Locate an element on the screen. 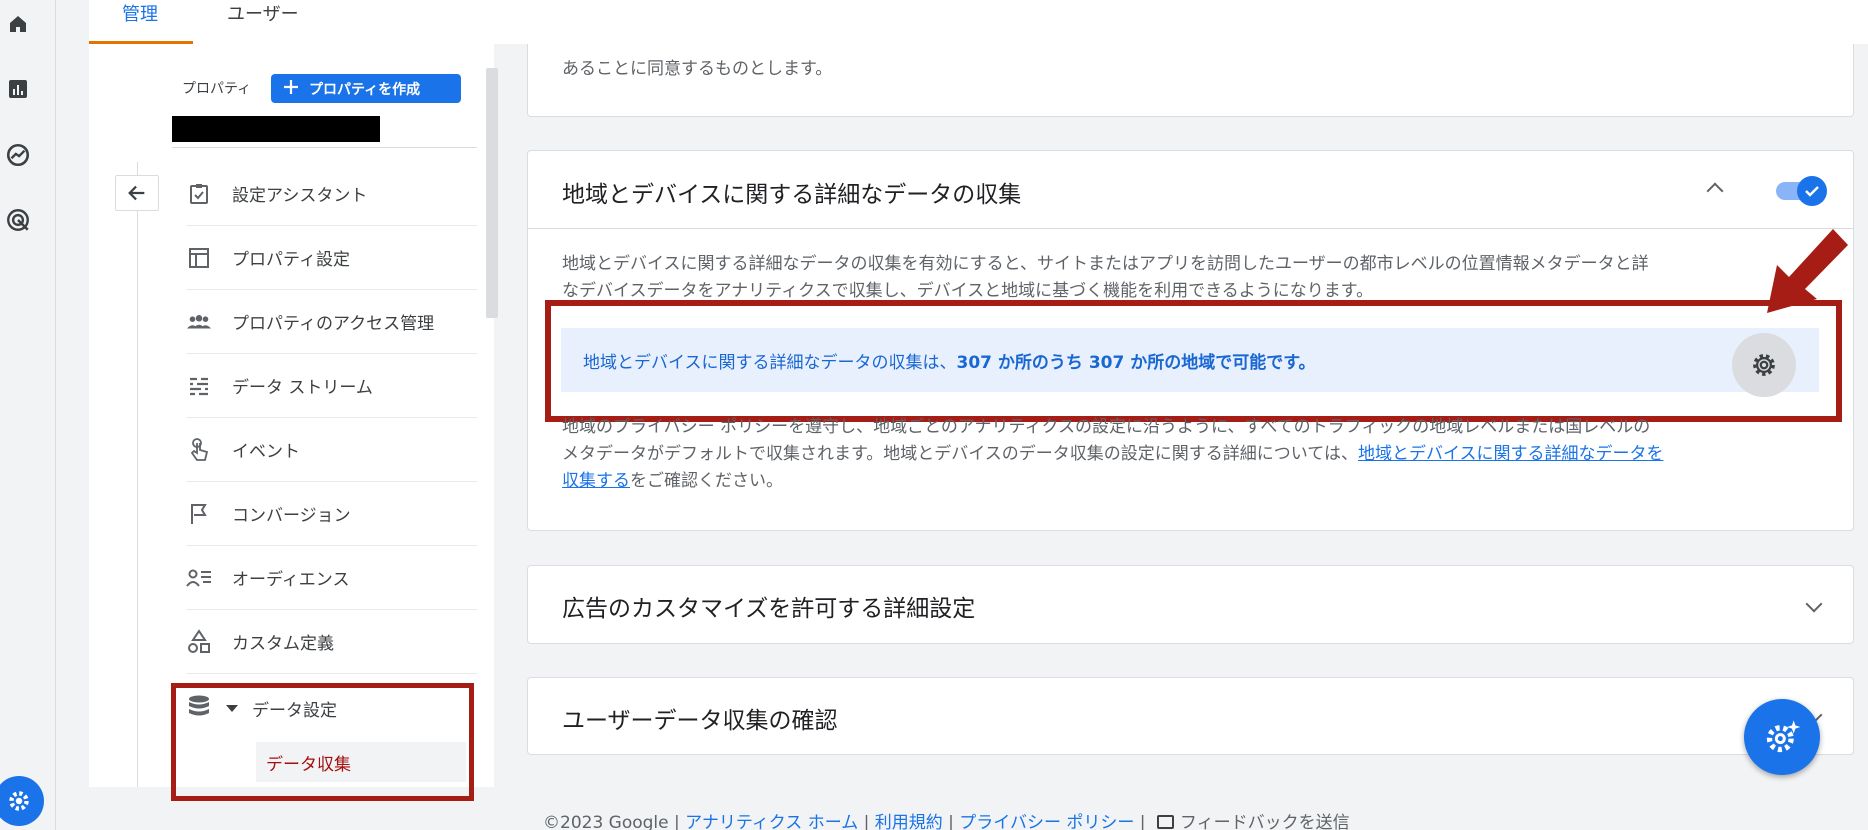 This screenshot has height=830, width=1868. geo-help-link-cont: 収集する is located at coordinates (596, 481).